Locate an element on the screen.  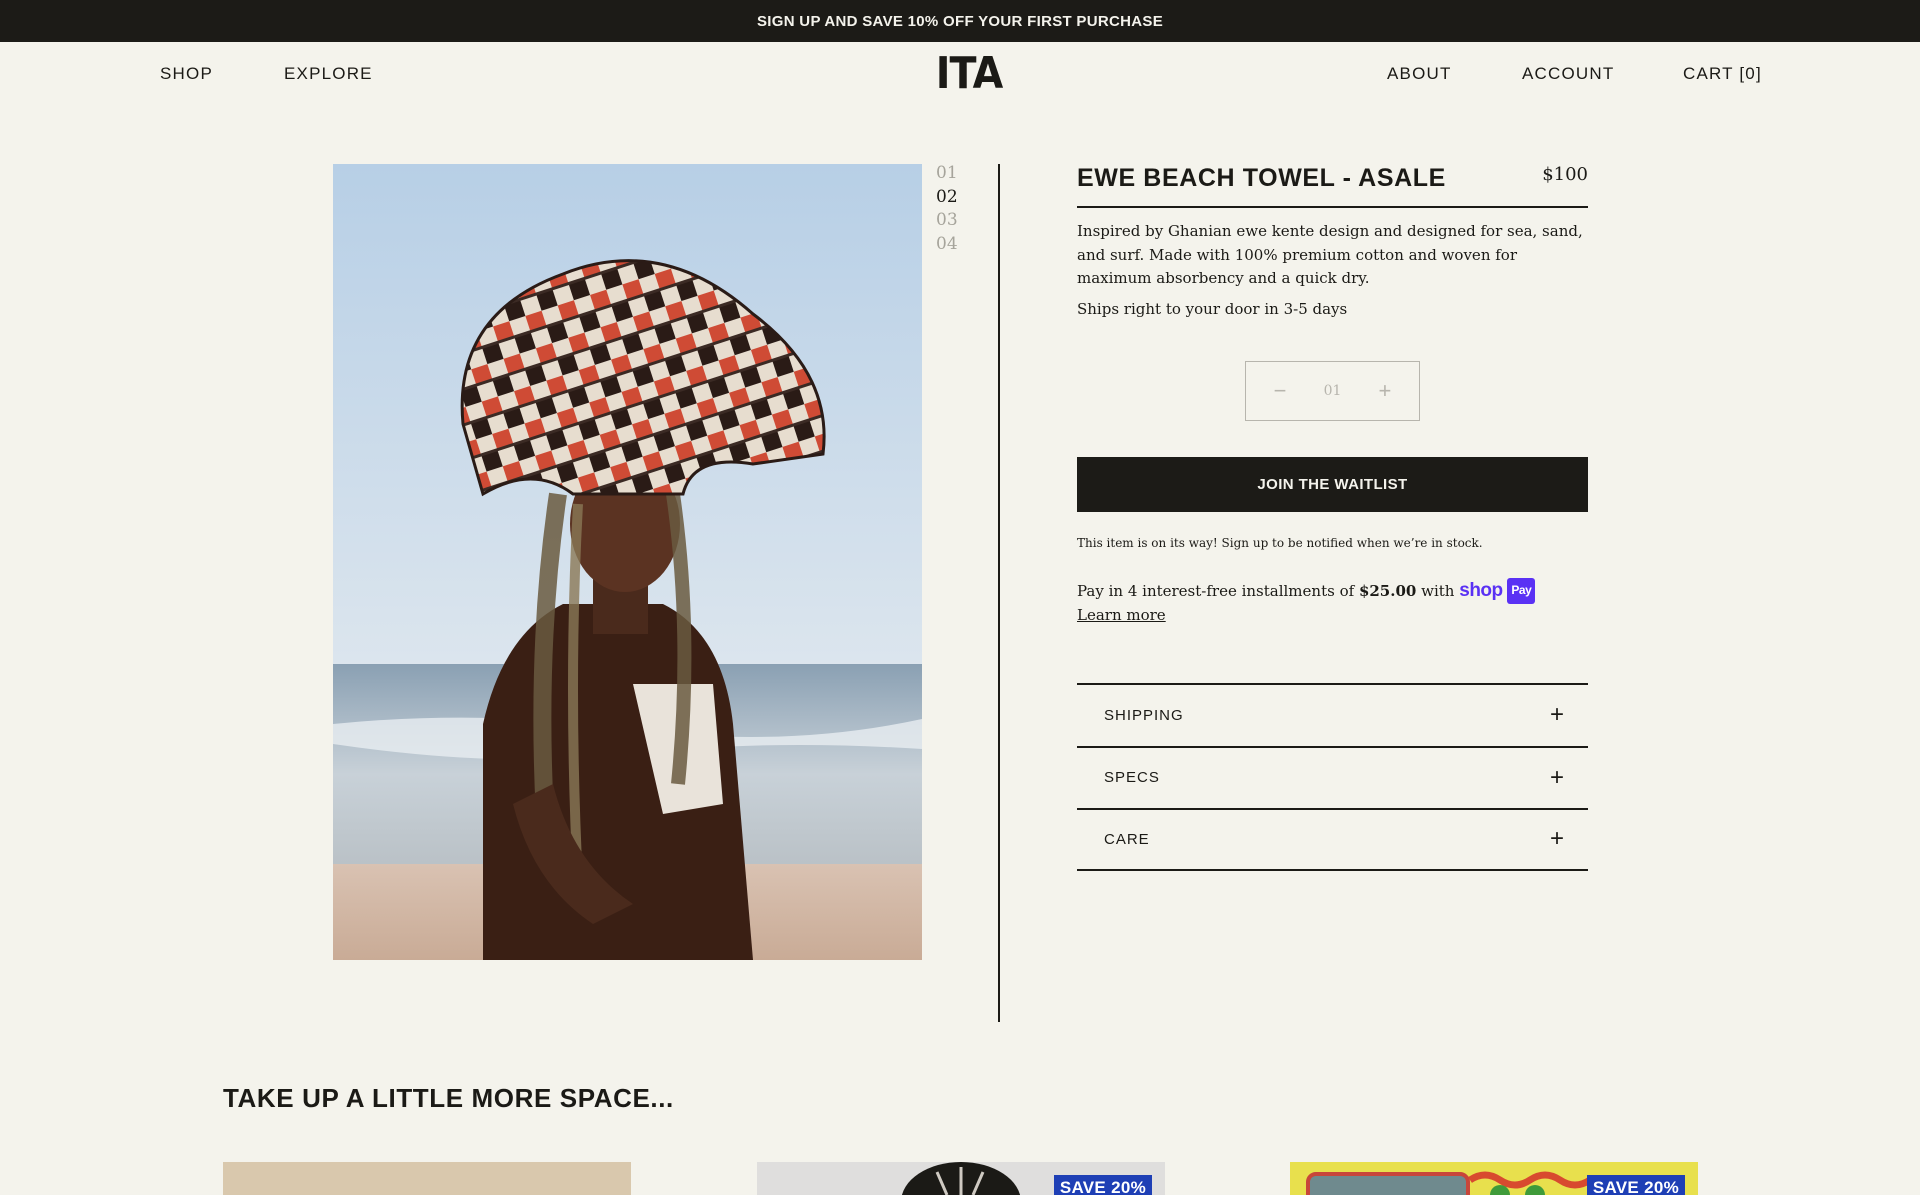
installments-with: with is located at coordinates (1438, 591).